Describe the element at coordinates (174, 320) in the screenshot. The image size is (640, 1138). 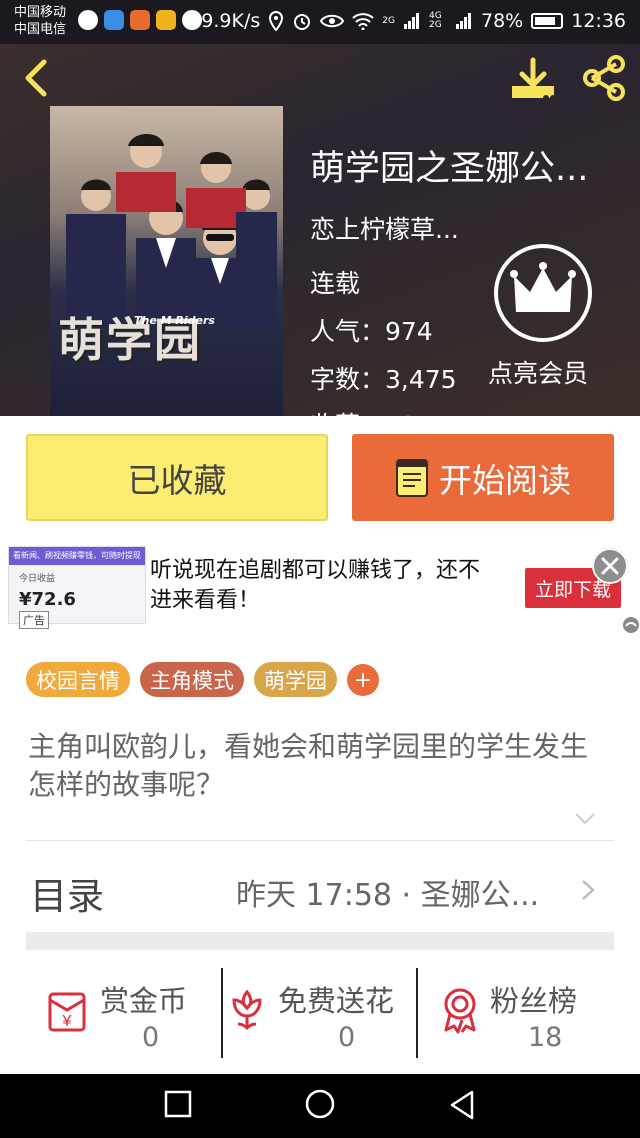
I see `cover-subtitle: The M Riders` at that location.